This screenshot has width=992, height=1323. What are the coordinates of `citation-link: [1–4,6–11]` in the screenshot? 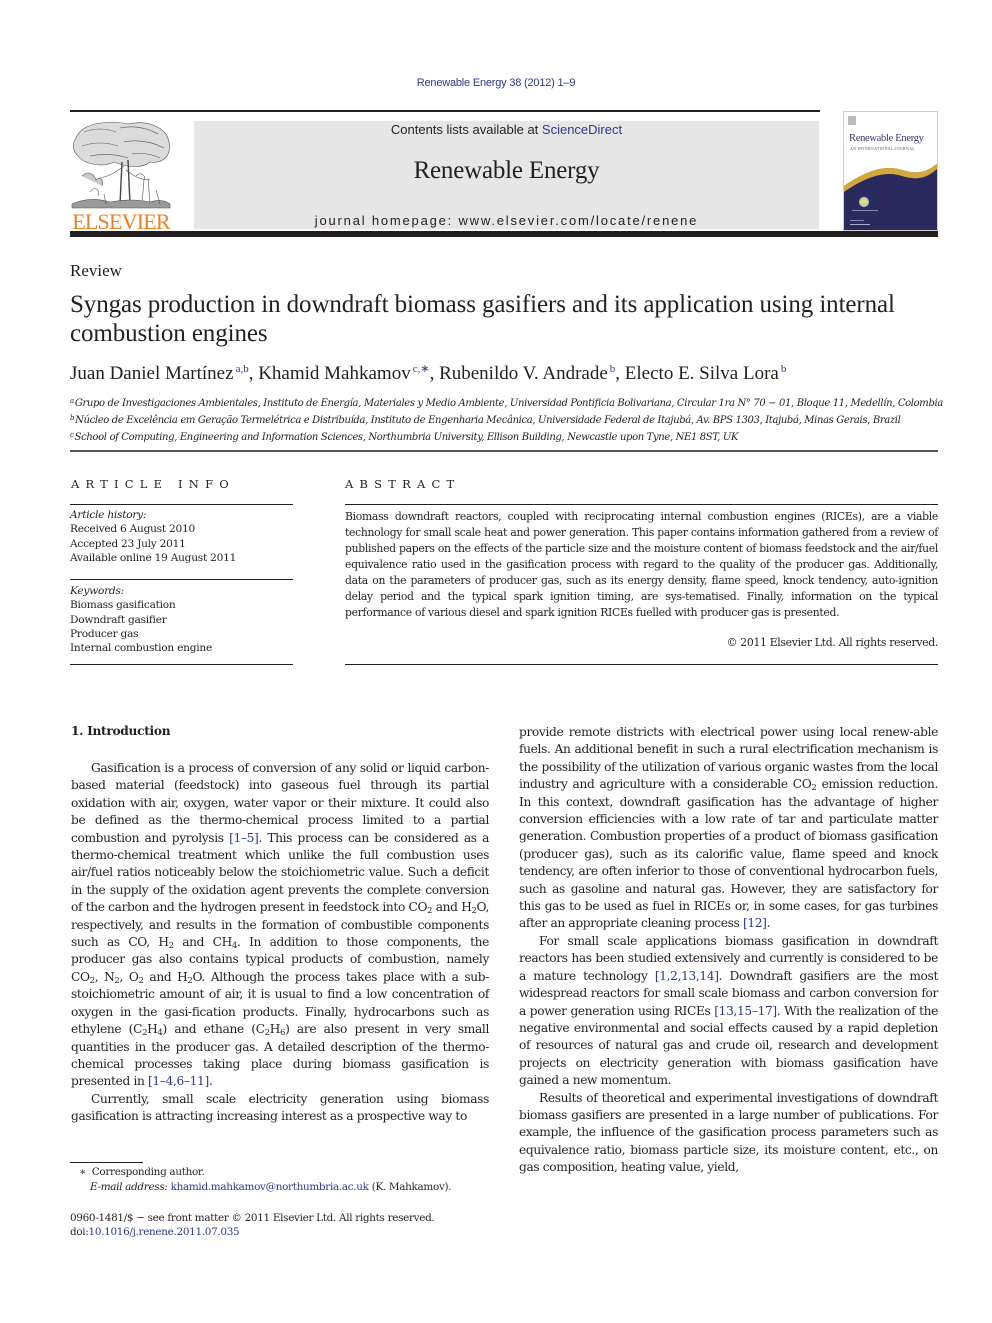 It's located at (178, 1081).